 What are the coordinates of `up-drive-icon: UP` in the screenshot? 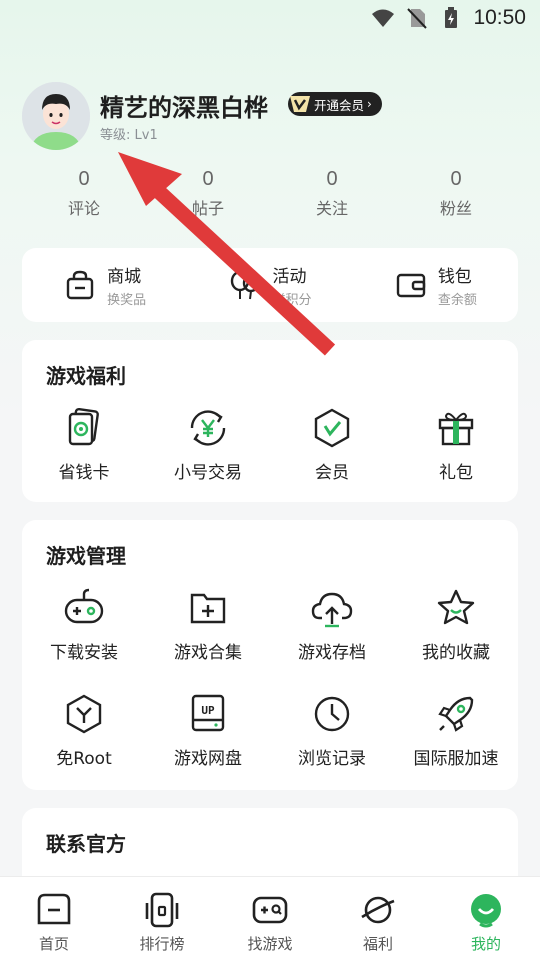 It's located at (208, 713).